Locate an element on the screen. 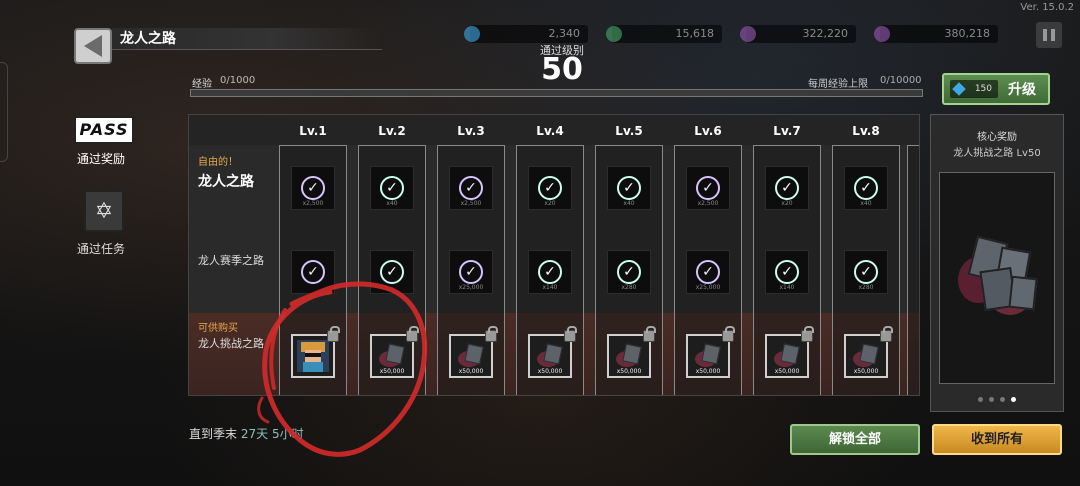 This screenshot has width=1080, height=486. pass-rewards-tab-label: 通过奖励 is located at coordinates (101, 158).